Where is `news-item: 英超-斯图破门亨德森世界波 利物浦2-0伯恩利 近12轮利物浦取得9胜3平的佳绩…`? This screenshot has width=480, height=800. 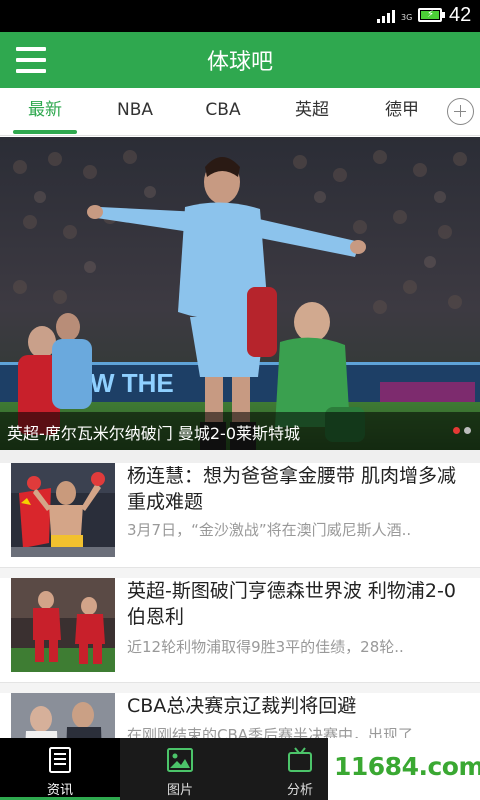
news-item: 英超-斯图破门亨德森世界波 利物浦2-0伯恩利 近12轮利物浦取得9胜3平的佳绩… is located at coordinates (240, 630).